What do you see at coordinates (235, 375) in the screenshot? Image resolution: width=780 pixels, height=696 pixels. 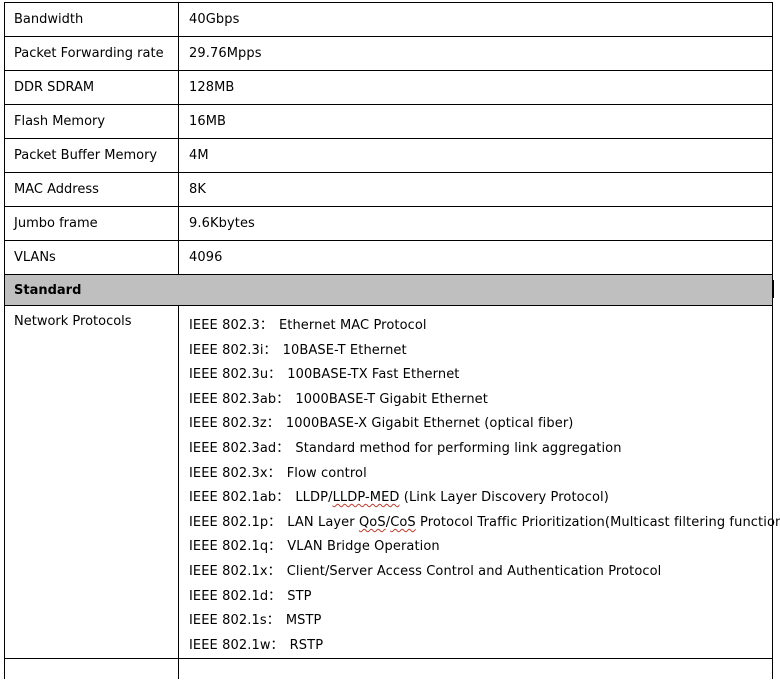 I see `protocol-code: IEEE 802.3u：` at bounding box center [235, 375].